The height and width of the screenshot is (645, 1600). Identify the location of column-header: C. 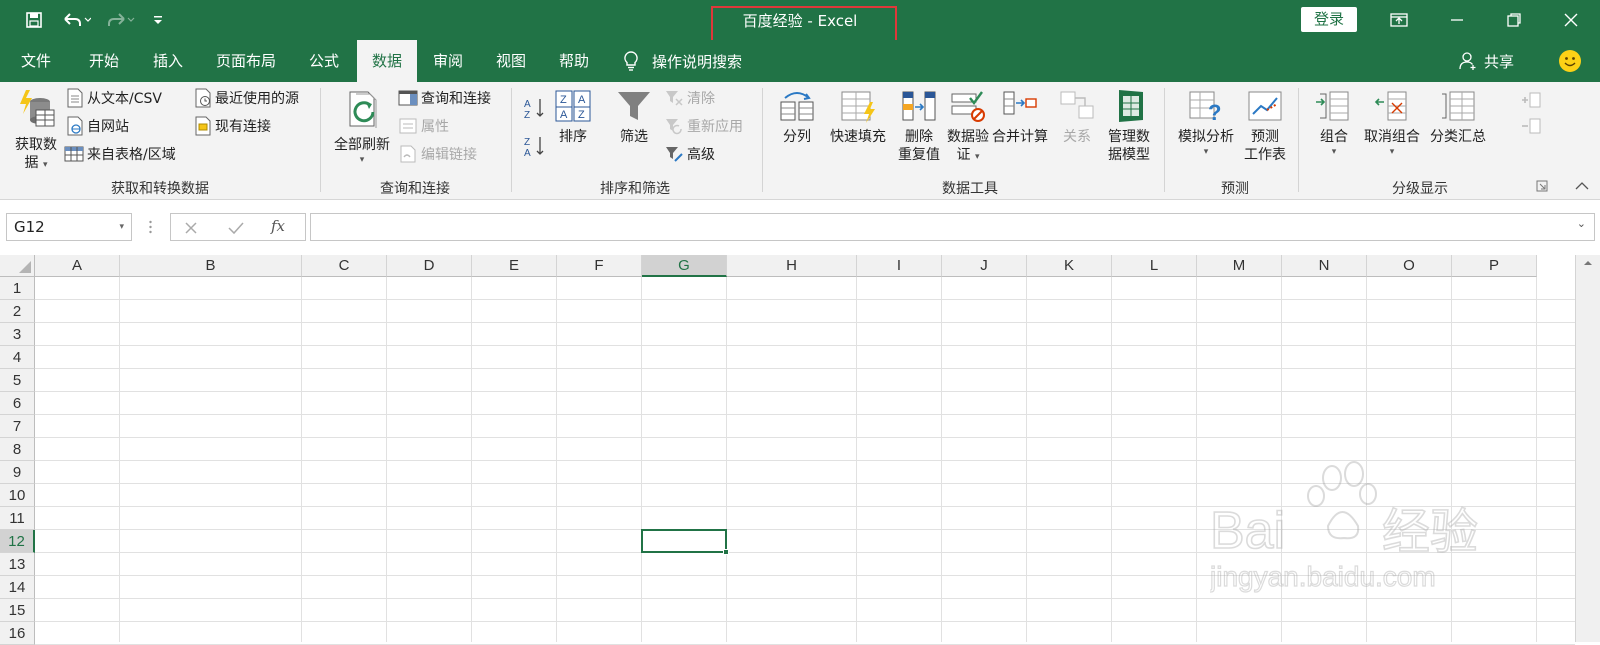
(344, 266).